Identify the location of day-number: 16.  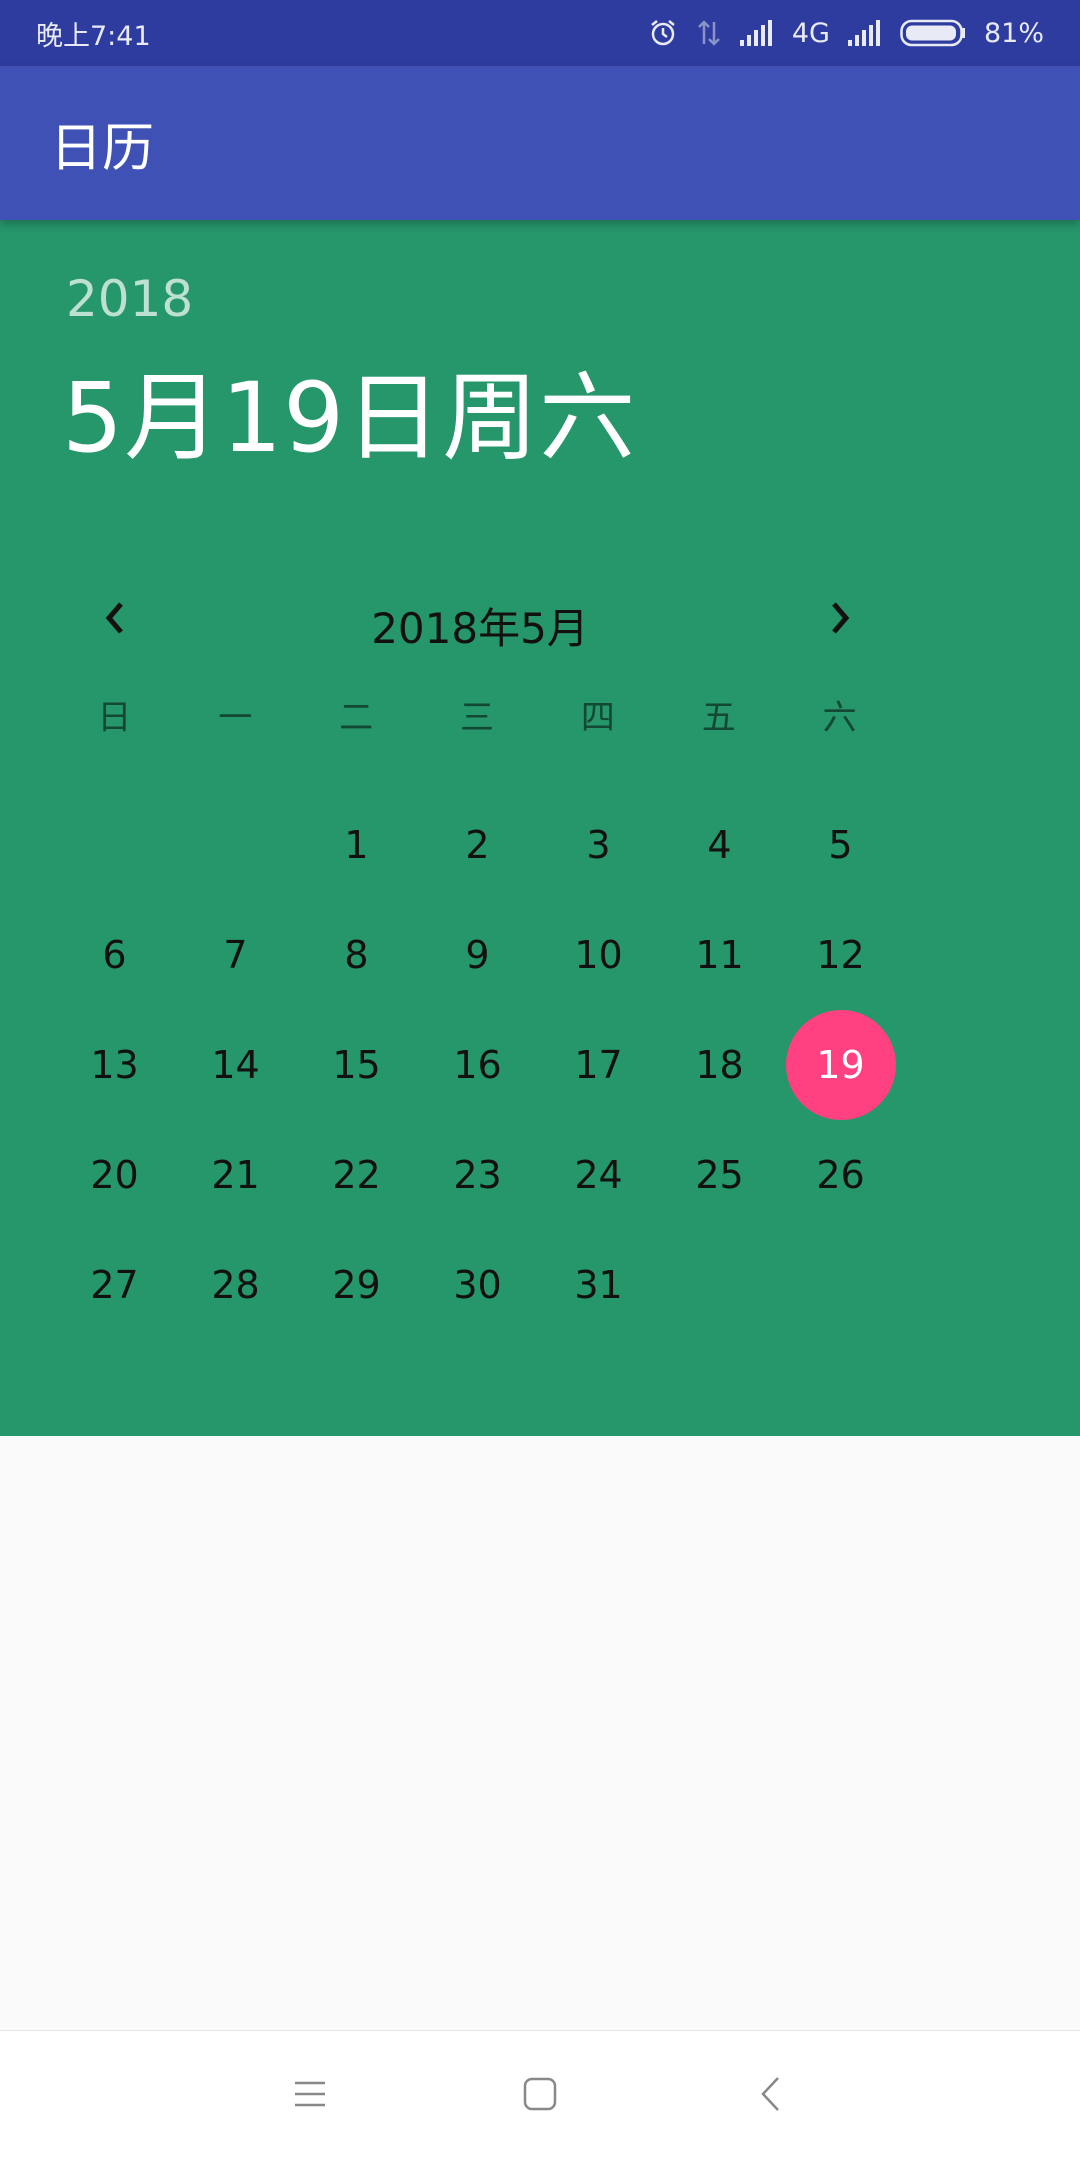
(477, 1065).